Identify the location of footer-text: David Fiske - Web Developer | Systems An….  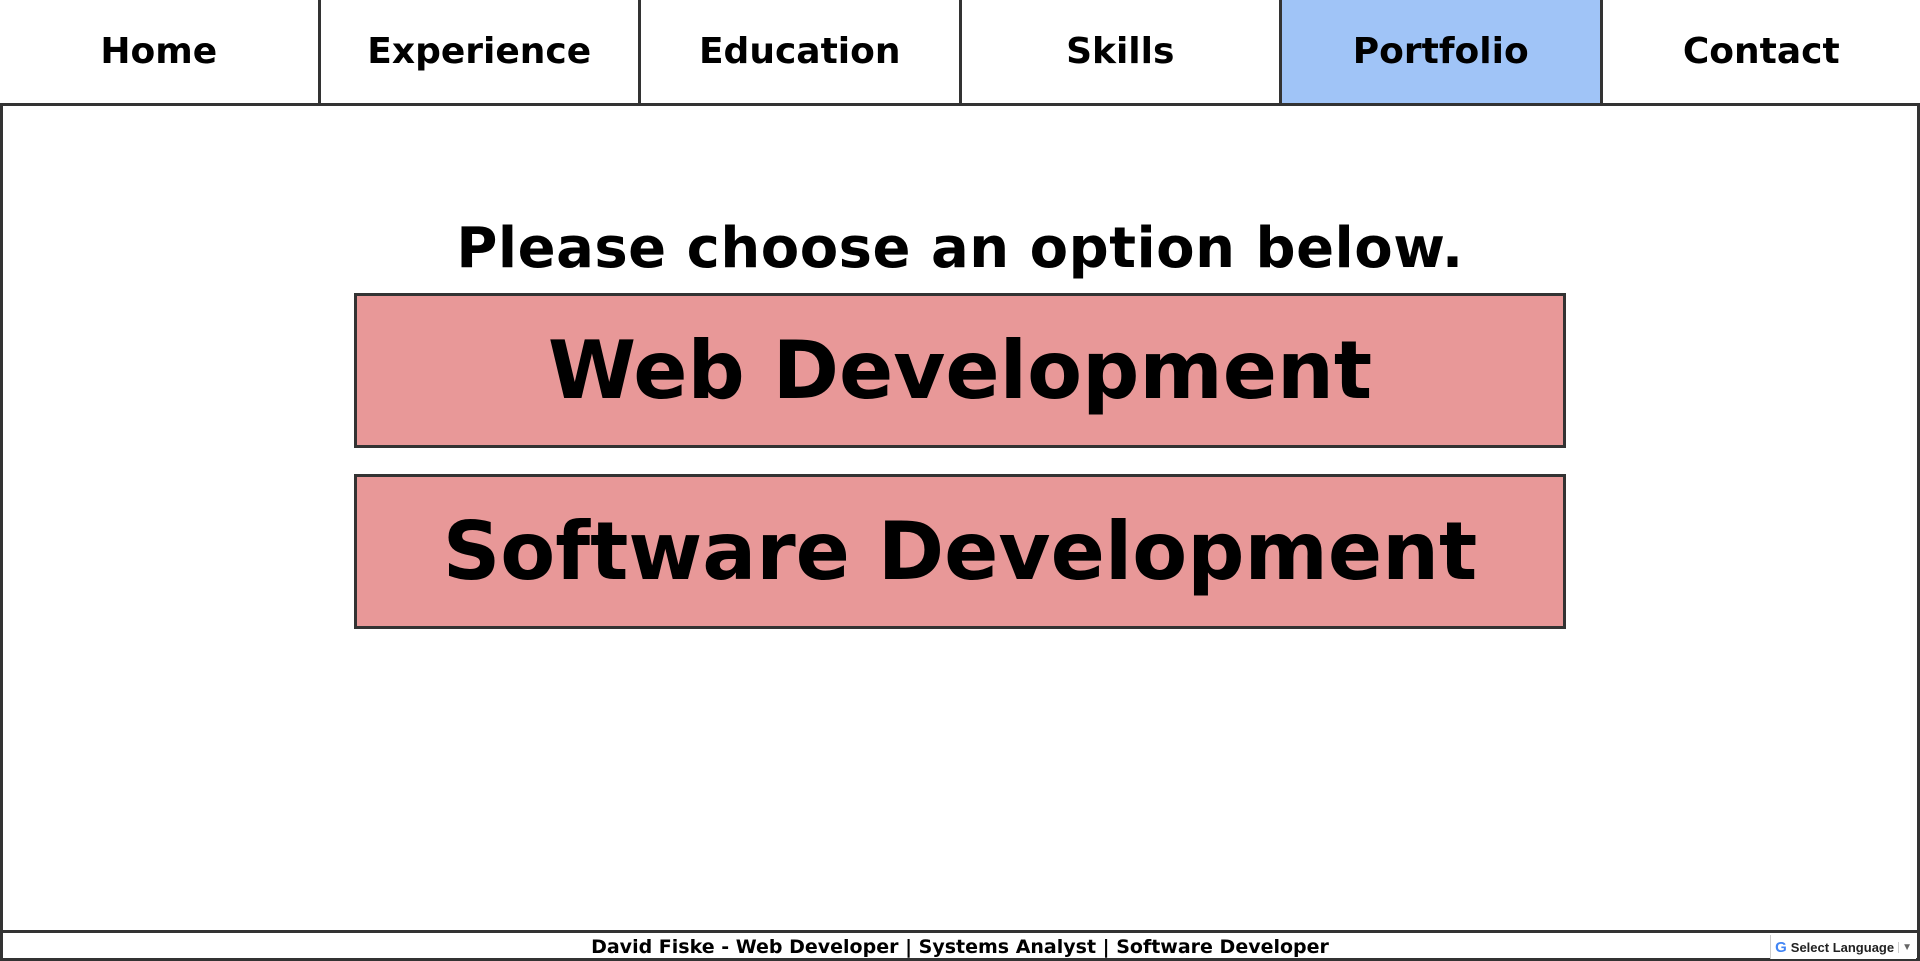
(960, 947).